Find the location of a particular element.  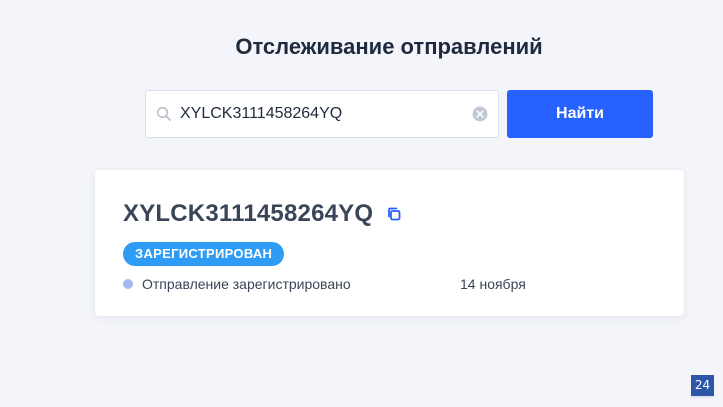

event-dot is located at coordinates (128, 284).